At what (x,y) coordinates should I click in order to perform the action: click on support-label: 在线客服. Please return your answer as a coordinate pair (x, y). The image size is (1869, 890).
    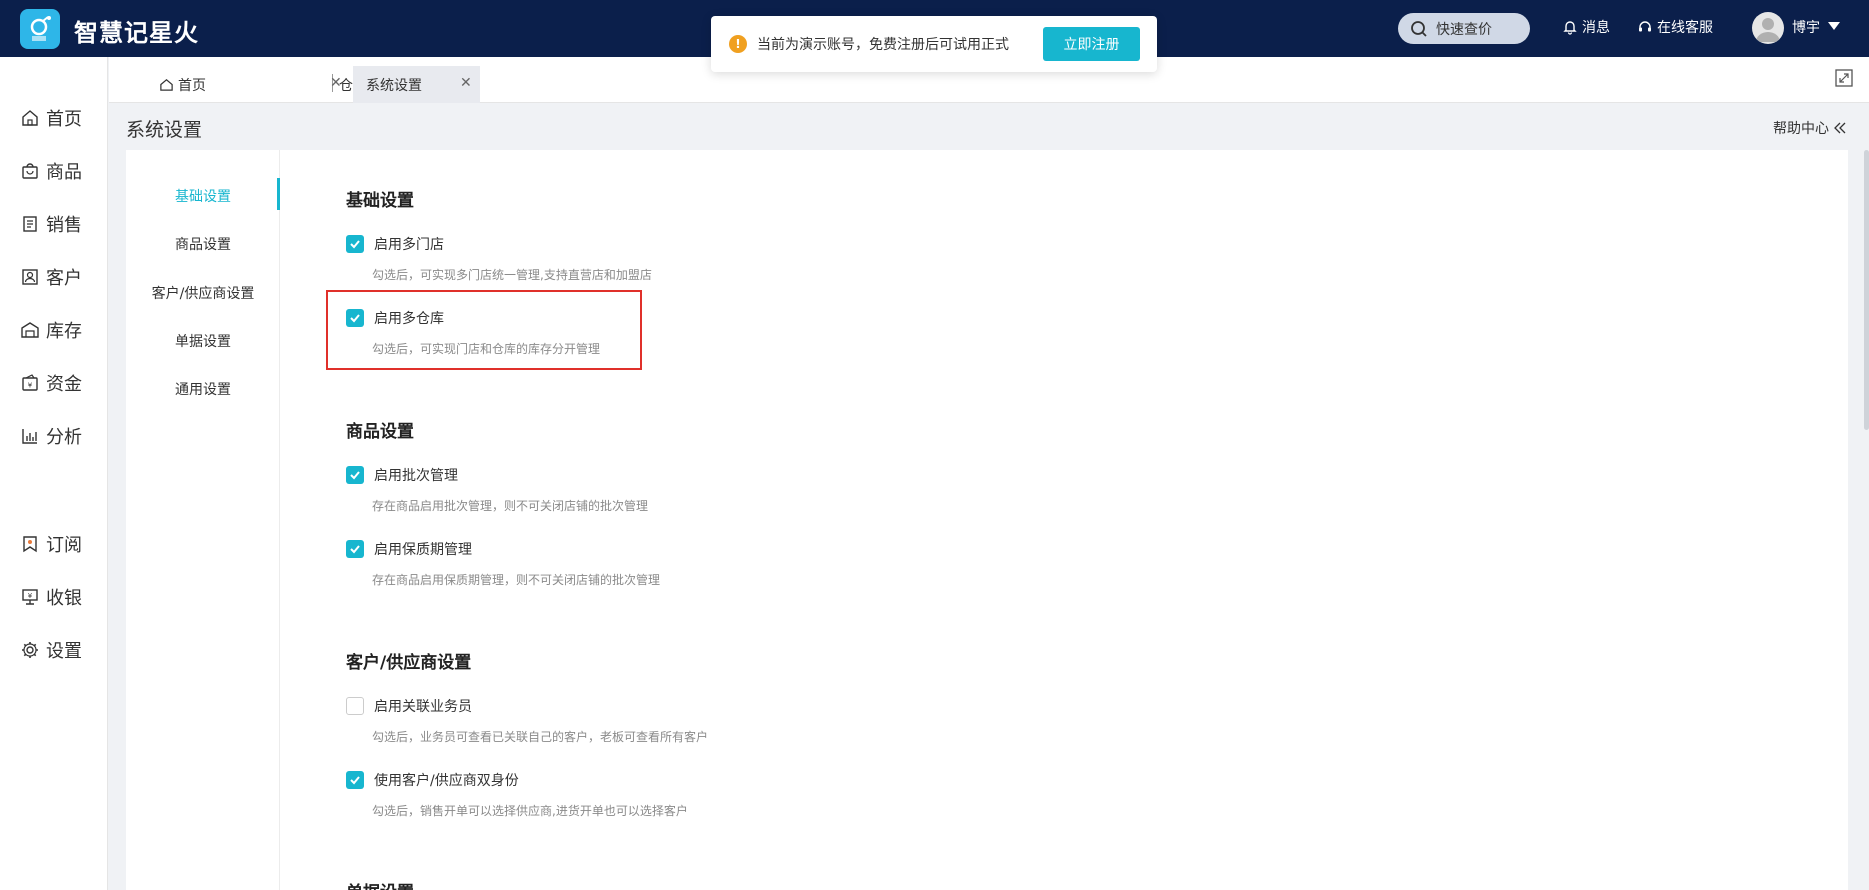
    Looking at the image, I should click on (1685, 28).